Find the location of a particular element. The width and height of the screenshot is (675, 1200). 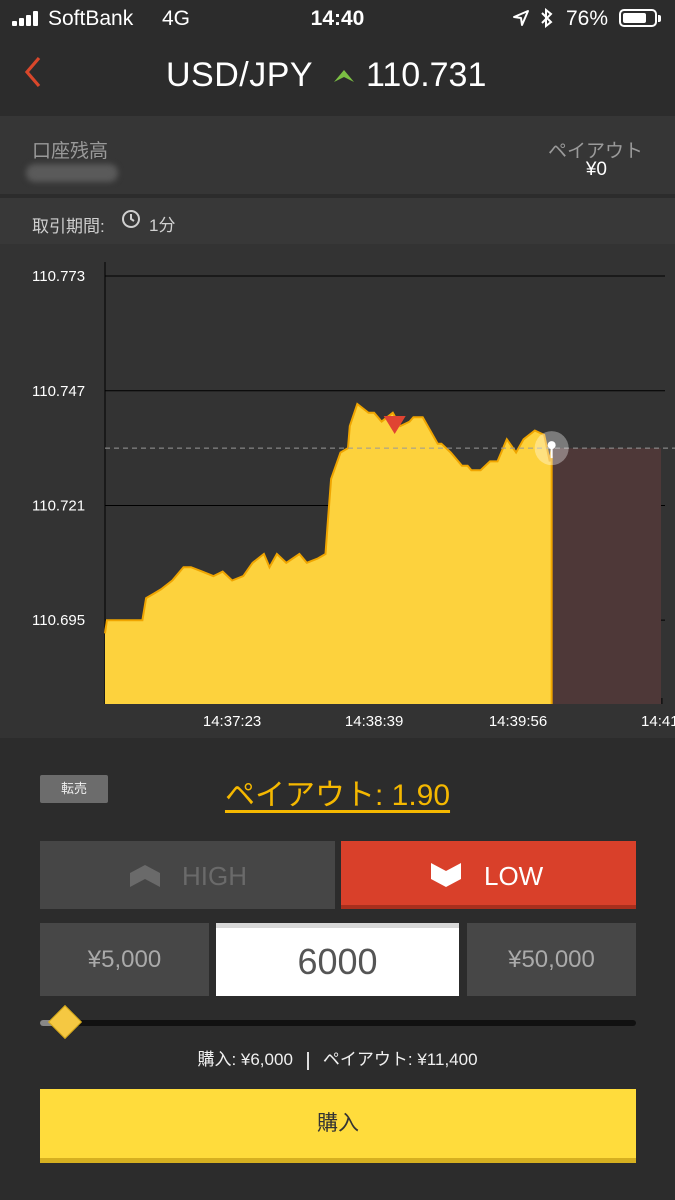

payout-rate: ペイアウト: 1.90 is located at coordinates (337, 795).